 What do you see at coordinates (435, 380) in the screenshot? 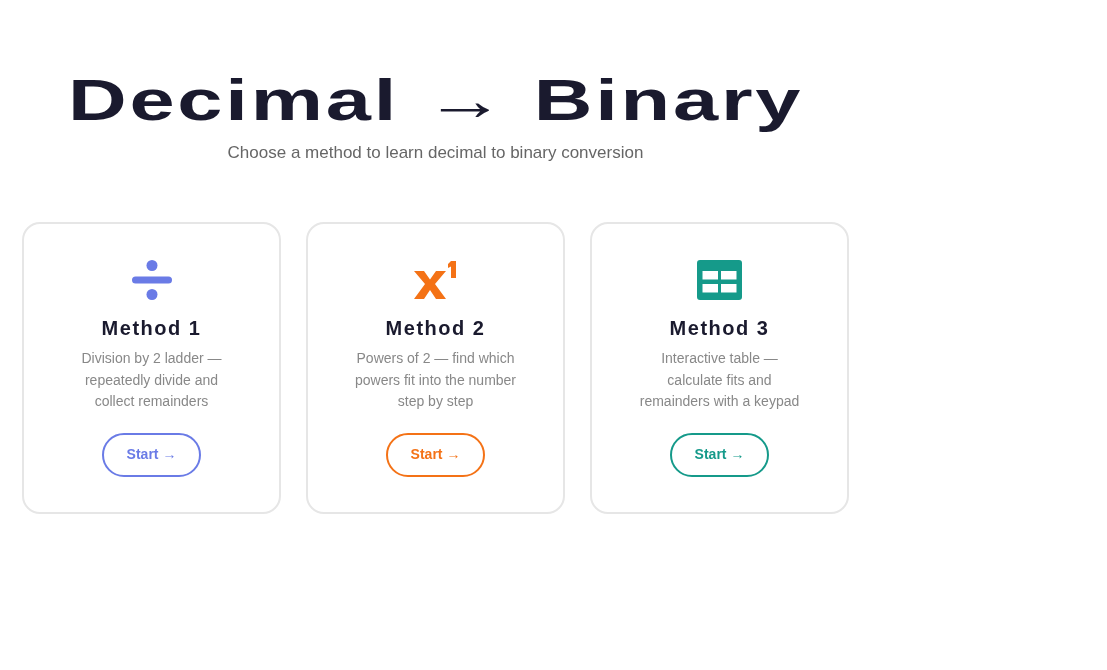
I see `method-description: Powers of 2 — find which powers fit into the number step by step` at bounding box center [435, 380].